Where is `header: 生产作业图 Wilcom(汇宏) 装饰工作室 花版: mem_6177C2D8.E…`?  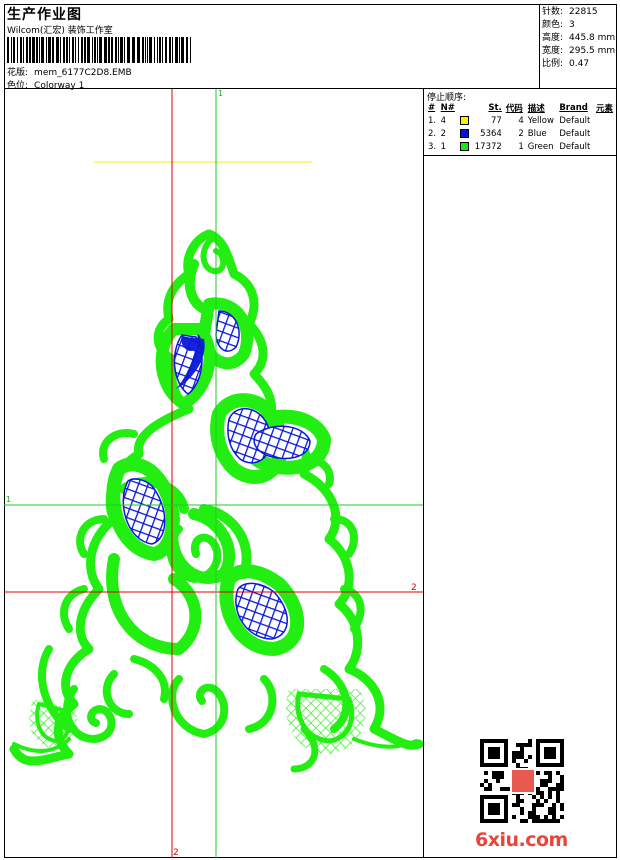 header: 生产作业图 Wilcom(汇宏) 装饰工作室 花版: mem_6177C2D8.E… is located at coordinates (272, 47).